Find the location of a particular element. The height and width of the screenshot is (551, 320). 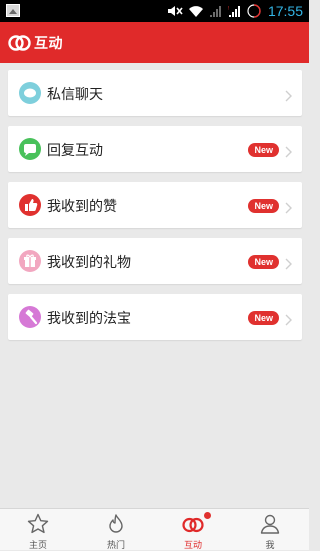

tab-interaction: 互动 is located at coordinates (193, 530).